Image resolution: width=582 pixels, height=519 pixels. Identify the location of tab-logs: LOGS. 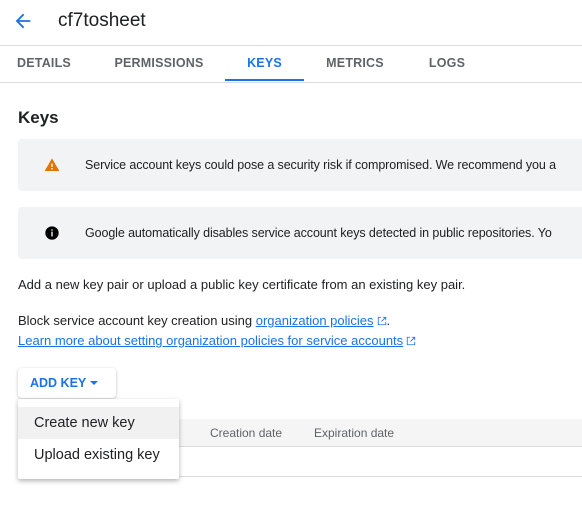
(447, 63).